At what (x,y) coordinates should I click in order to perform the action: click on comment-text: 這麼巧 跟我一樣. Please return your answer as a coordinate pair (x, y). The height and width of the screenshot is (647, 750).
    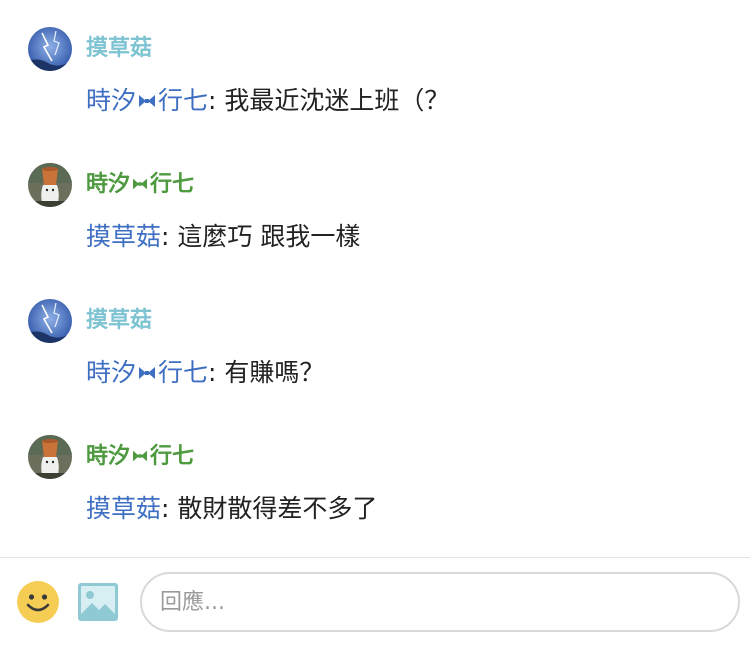
    Looking at the image, I should click on (269, 236).